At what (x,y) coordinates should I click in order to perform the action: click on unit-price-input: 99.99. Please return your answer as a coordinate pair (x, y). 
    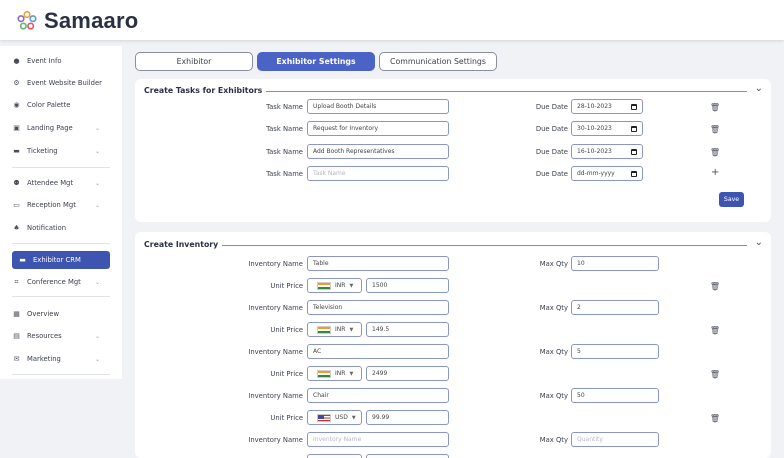
    Looking at the image, I should click on (407, 417).